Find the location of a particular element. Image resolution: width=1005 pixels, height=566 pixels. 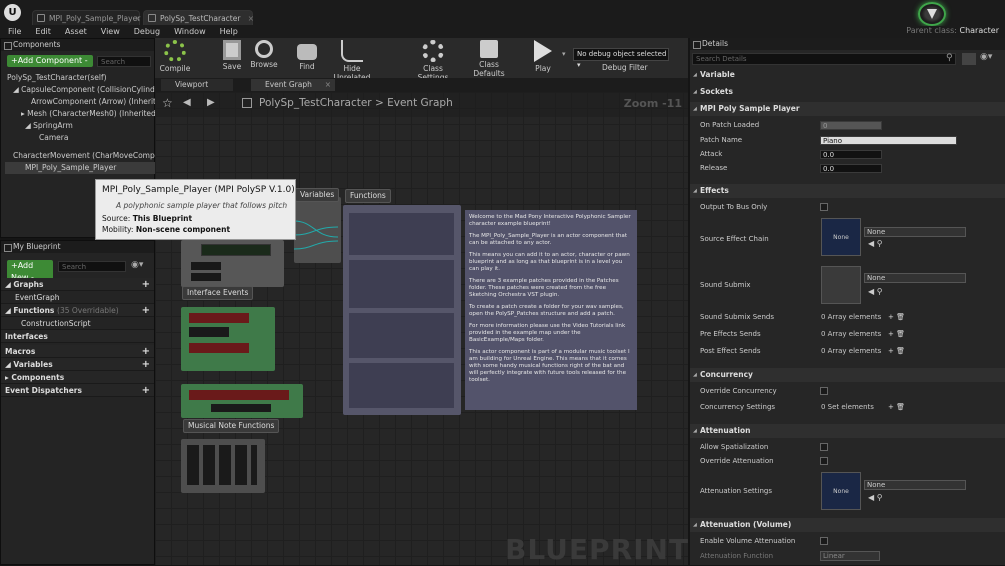

comment-box-functions is located at coordinates (402, 310).